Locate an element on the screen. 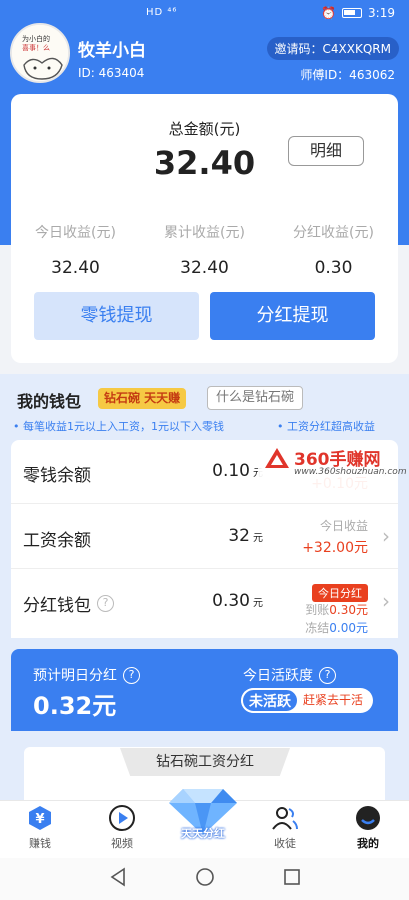 The width and height of the screenshot is (409, 900). tab-apprentice: 收徒 is located at coordinates (285, 827).